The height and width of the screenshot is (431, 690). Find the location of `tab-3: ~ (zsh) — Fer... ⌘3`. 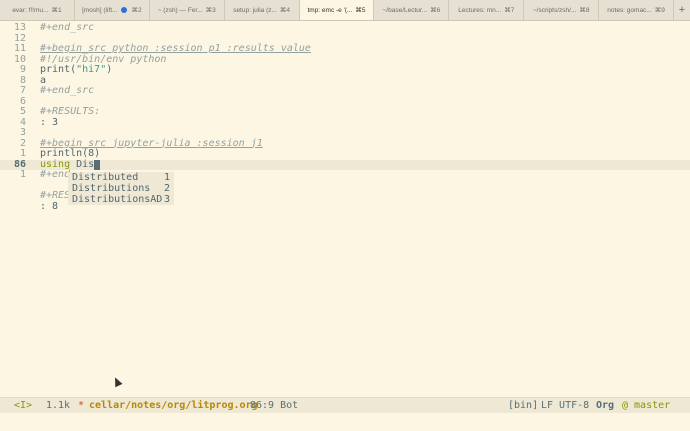

tab-3: ~ (zsh) — Fer... ⌘3 is located at coordinates (187, 10).